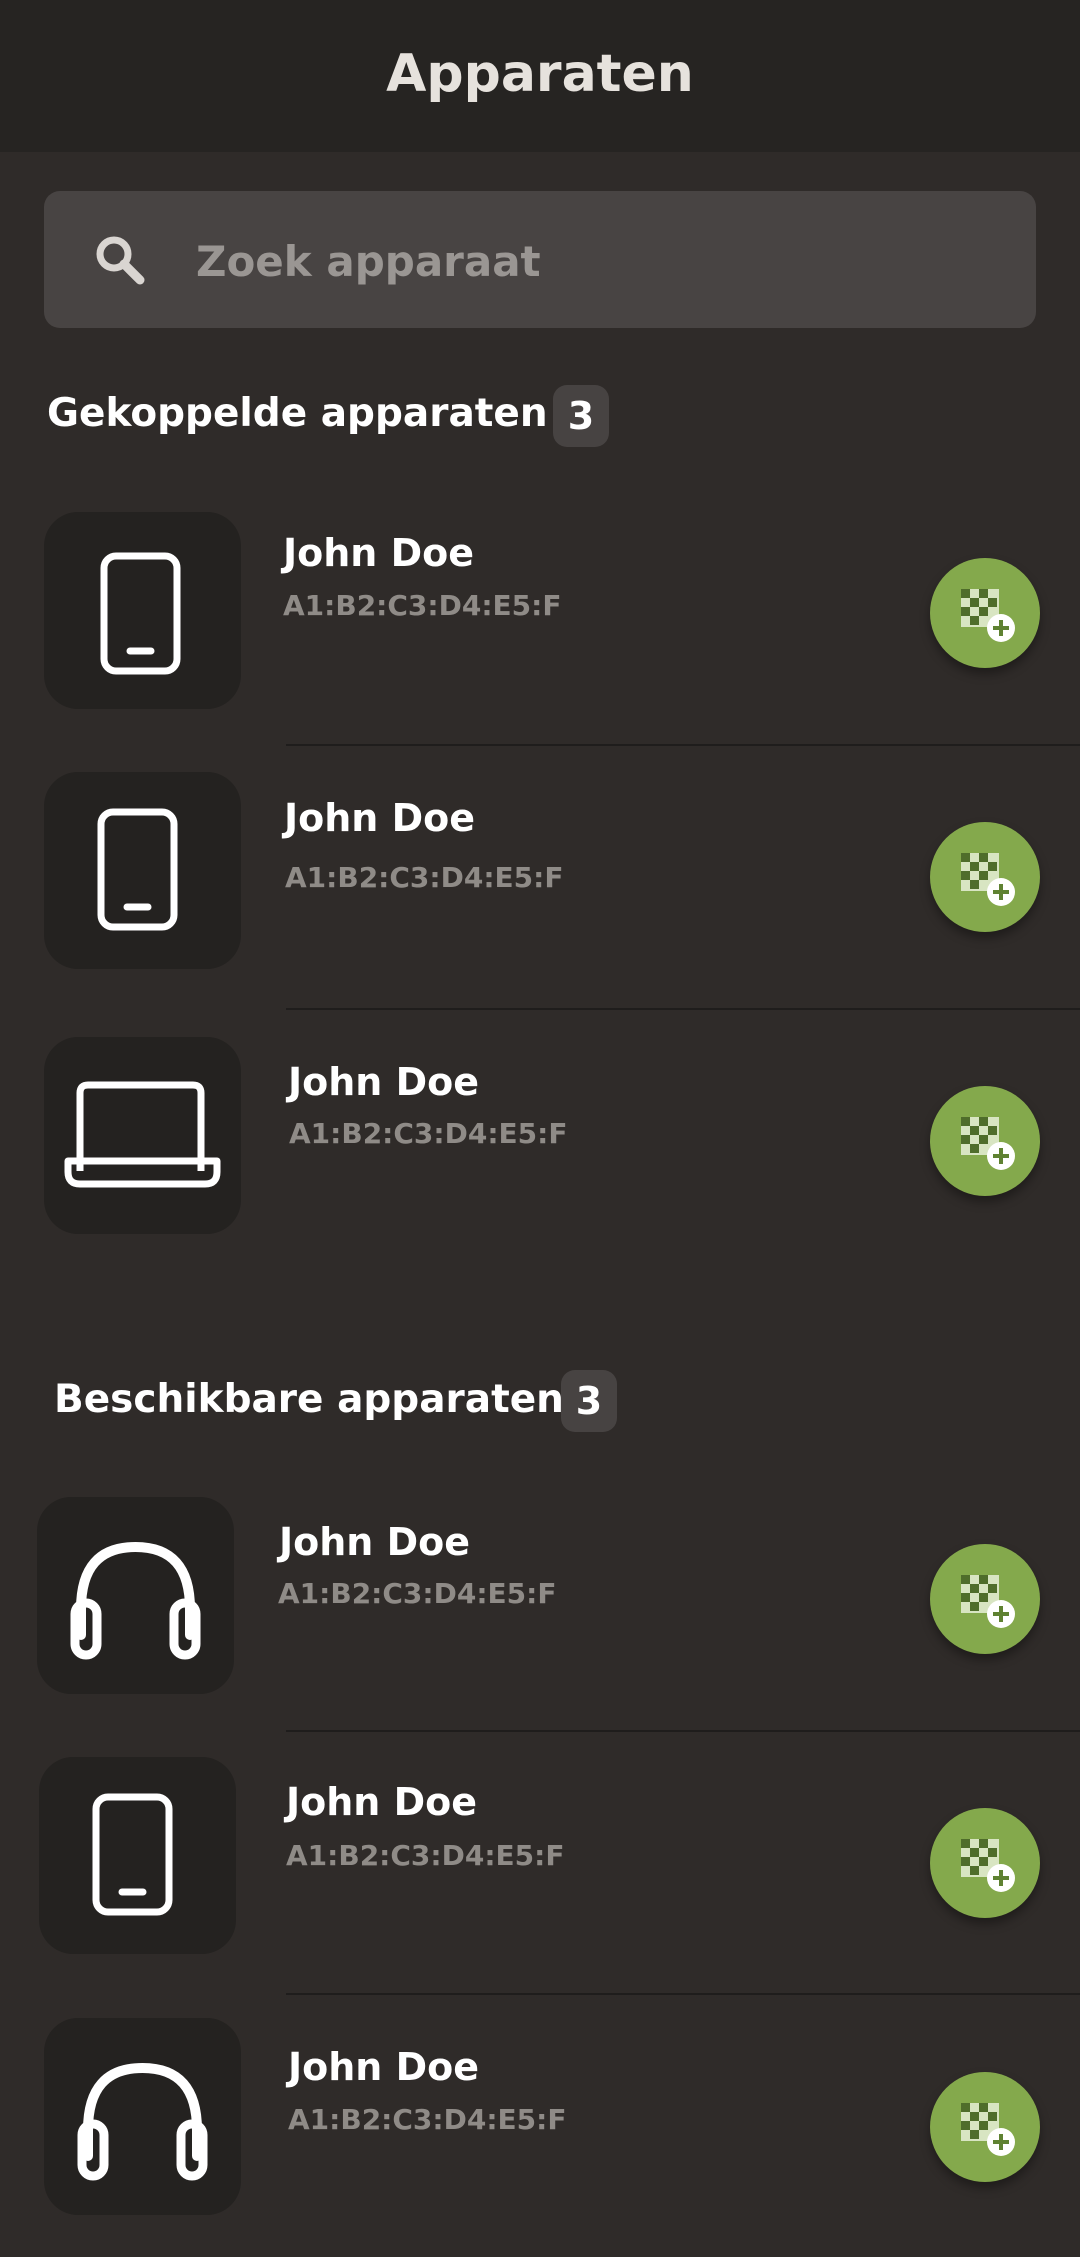  What do you see at coordinates (297, 413) in the screenshot?
I see `section-title-paired: Gekoppelde apparaten` at bounding box center [297, 413].